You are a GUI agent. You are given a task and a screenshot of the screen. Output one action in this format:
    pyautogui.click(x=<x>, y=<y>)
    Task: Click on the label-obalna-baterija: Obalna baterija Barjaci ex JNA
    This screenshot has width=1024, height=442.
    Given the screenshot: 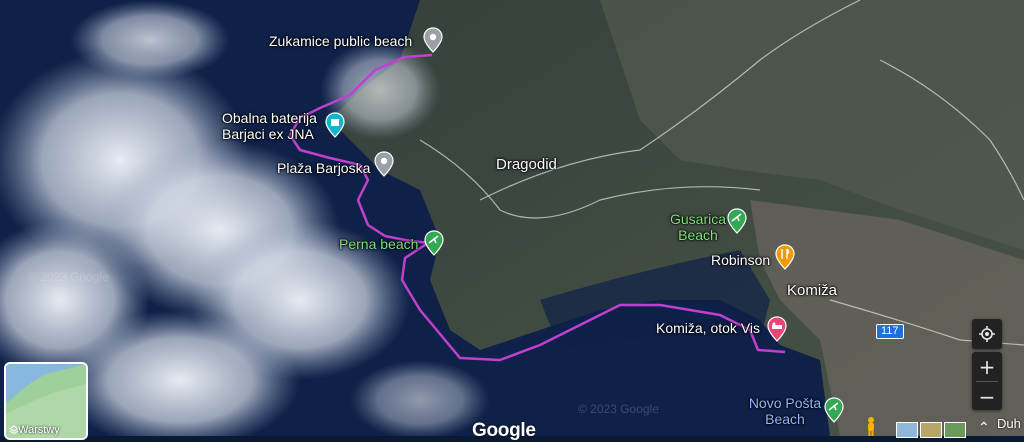 What is the action you would take?
    pyautogui.click(x=274, y=126)
    